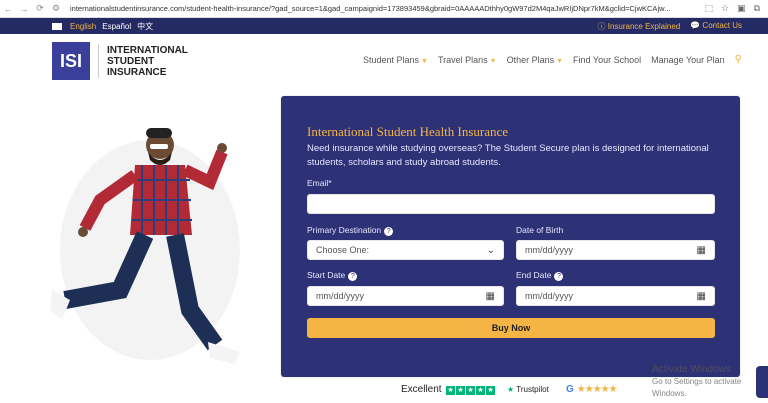 This screenshot has height=403, width=768. What do you see at coordinates (725, 8) in the screenshot?
I see `bookmark-star-icon: ☆` at bounding box center [725, 8].